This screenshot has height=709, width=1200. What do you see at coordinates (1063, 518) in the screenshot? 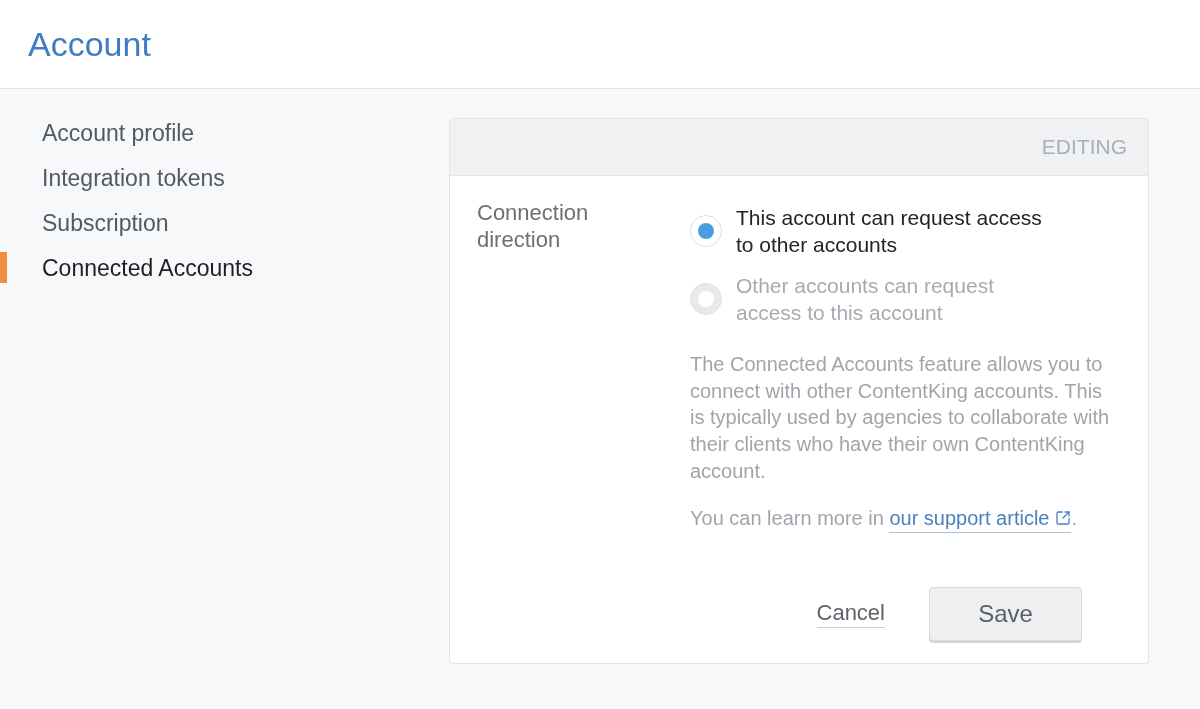
I see `external-link-icon` at bounding box center [1063, 518].